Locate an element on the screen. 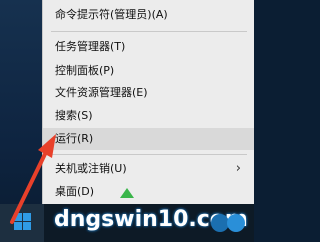 This screenshot has height=242, width=320. menu-item-file-explorer: 文件资源管理器(E) is located at coordinates (148, 93).